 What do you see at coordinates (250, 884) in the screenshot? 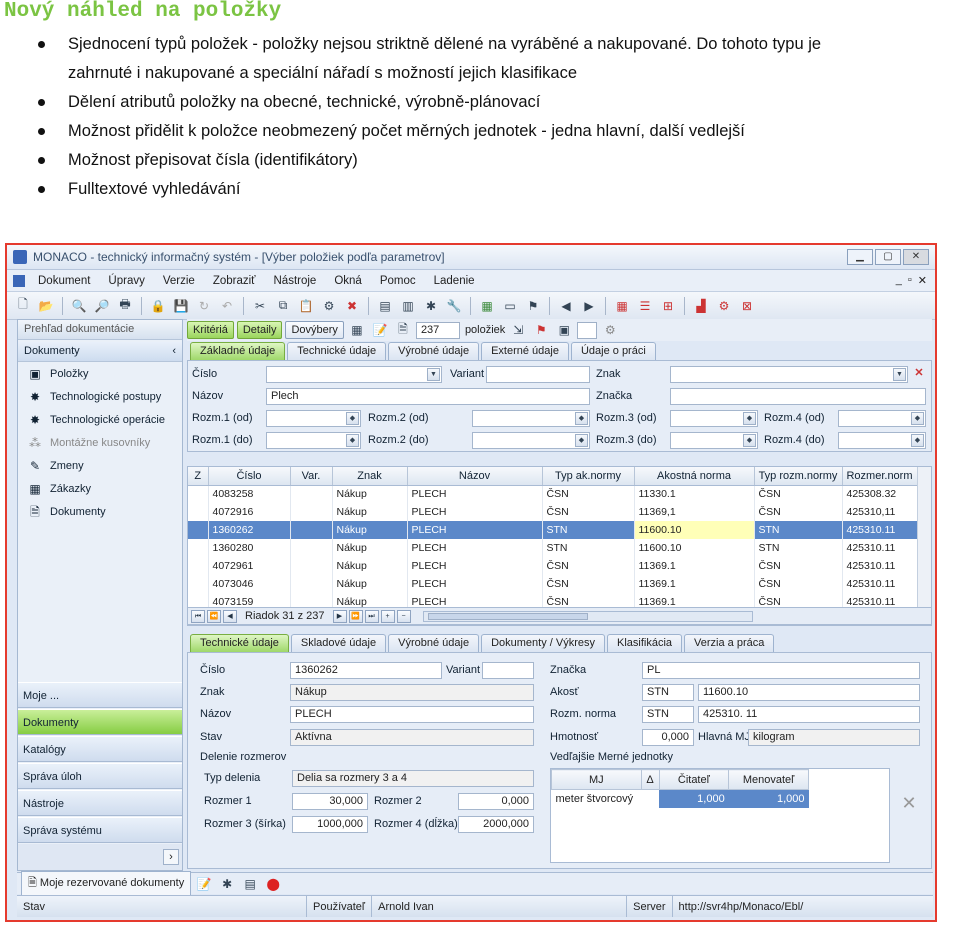
I see `calc-icon: ▤` at bounding box center [250, 884].